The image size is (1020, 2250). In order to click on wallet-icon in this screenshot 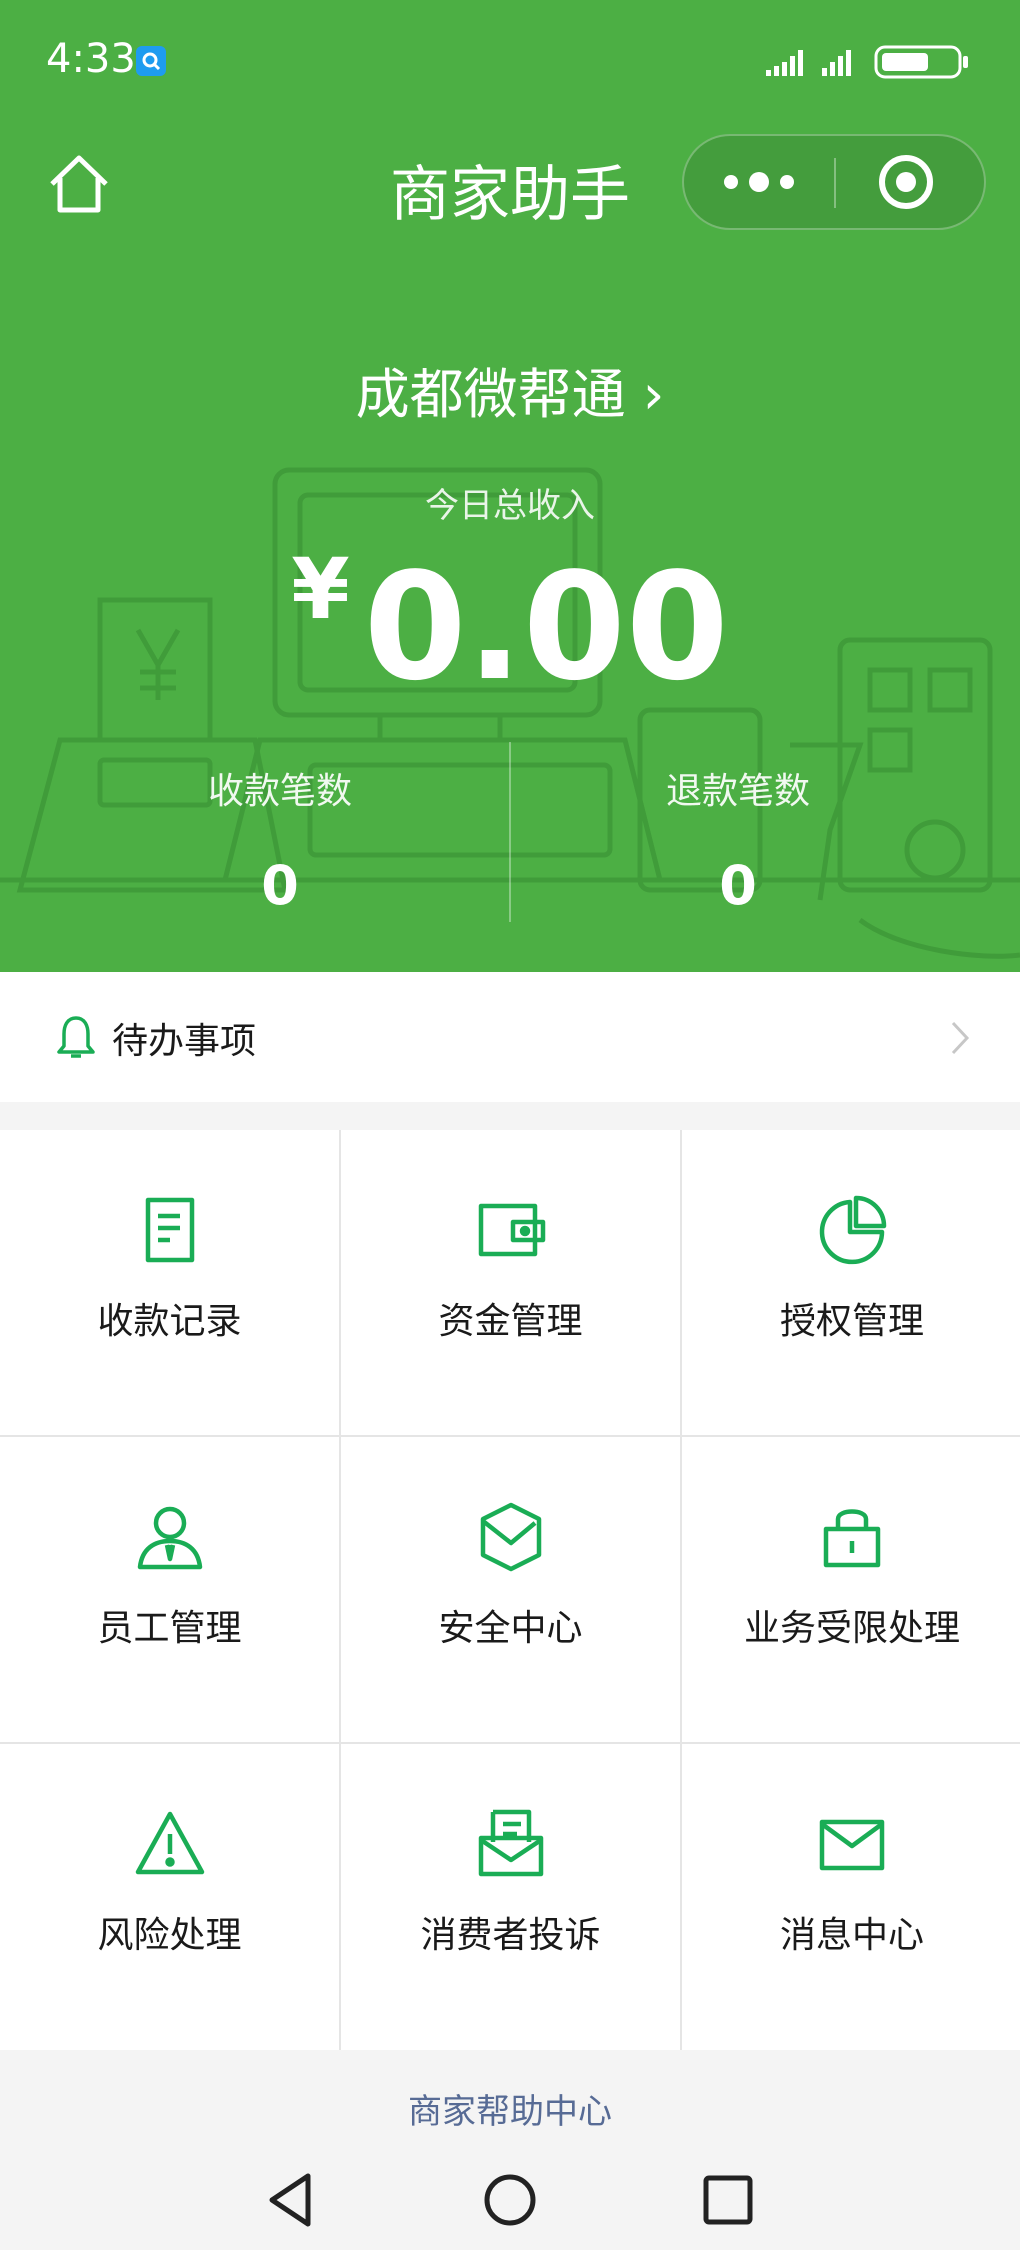, I will do `click(511, 1230)`.